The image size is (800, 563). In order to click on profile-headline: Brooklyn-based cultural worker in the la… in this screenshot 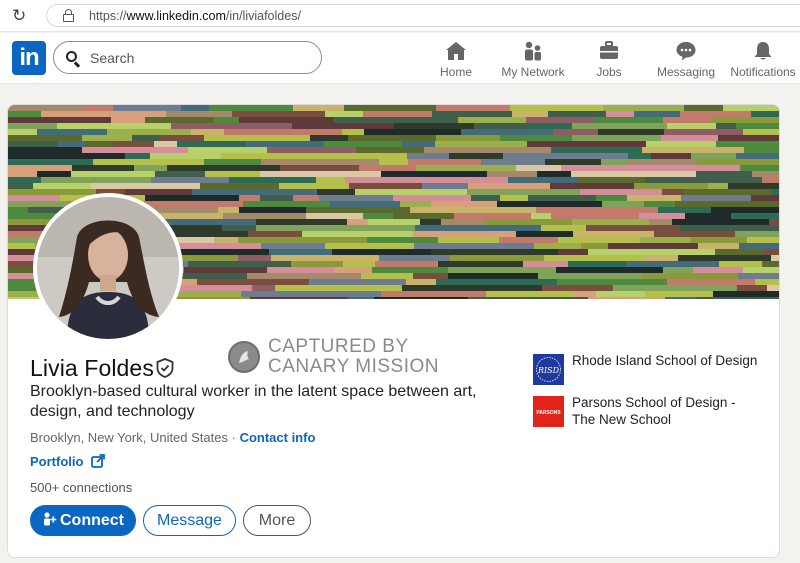, I will do `click(253, 401)`.